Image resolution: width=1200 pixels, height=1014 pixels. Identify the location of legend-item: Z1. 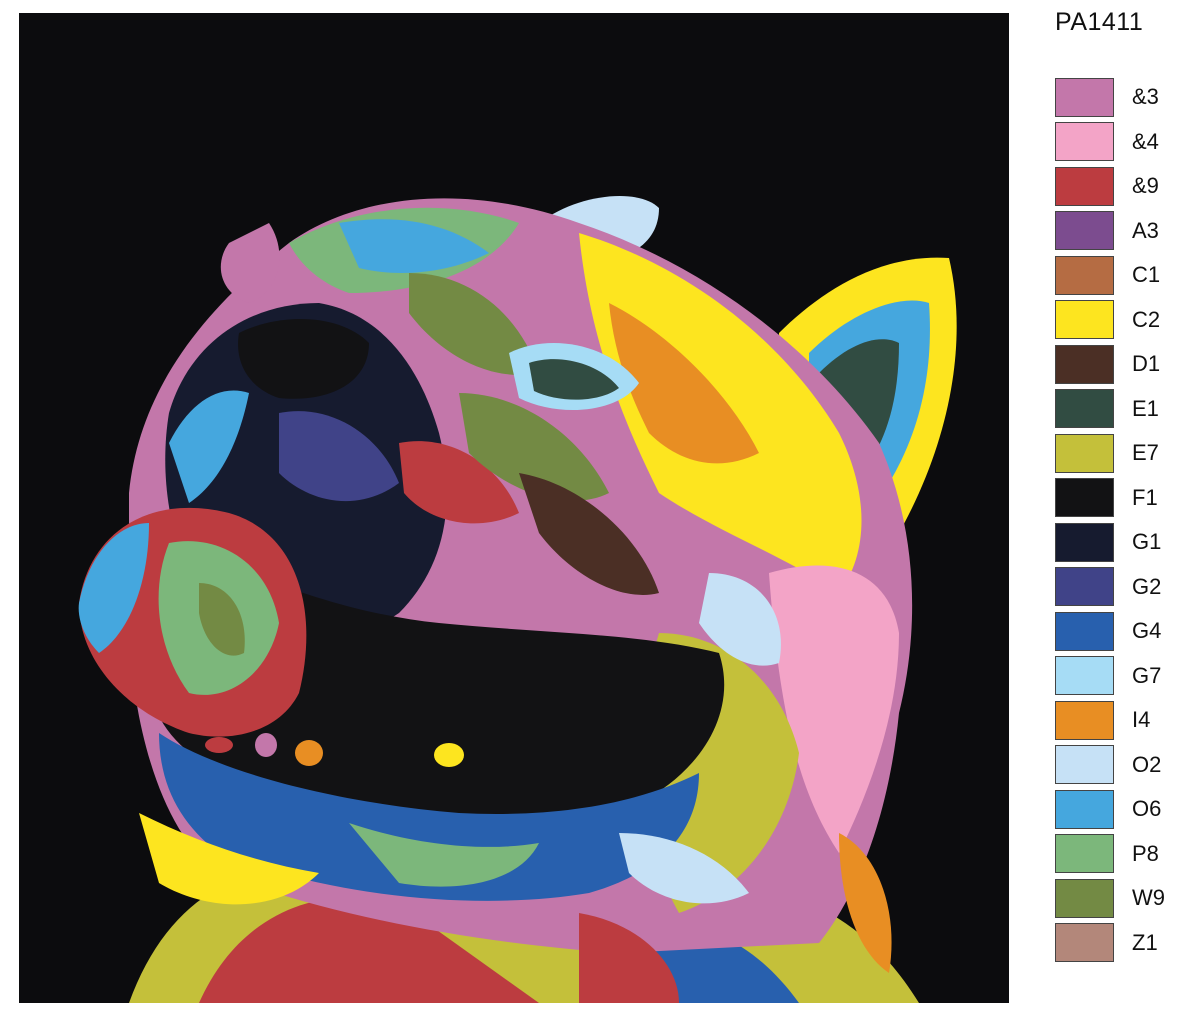
(1125, 943).